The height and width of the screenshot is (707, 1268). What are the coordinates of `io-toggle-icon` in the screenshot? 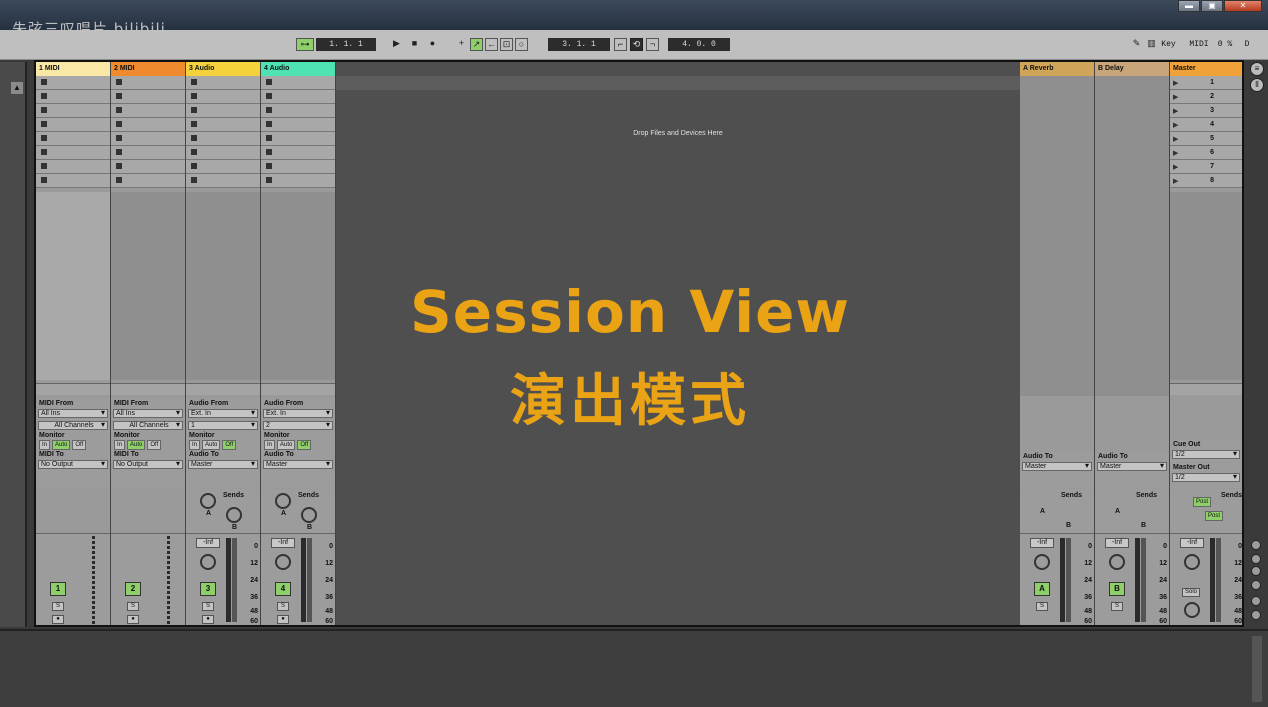 It's located at (1256, 545).